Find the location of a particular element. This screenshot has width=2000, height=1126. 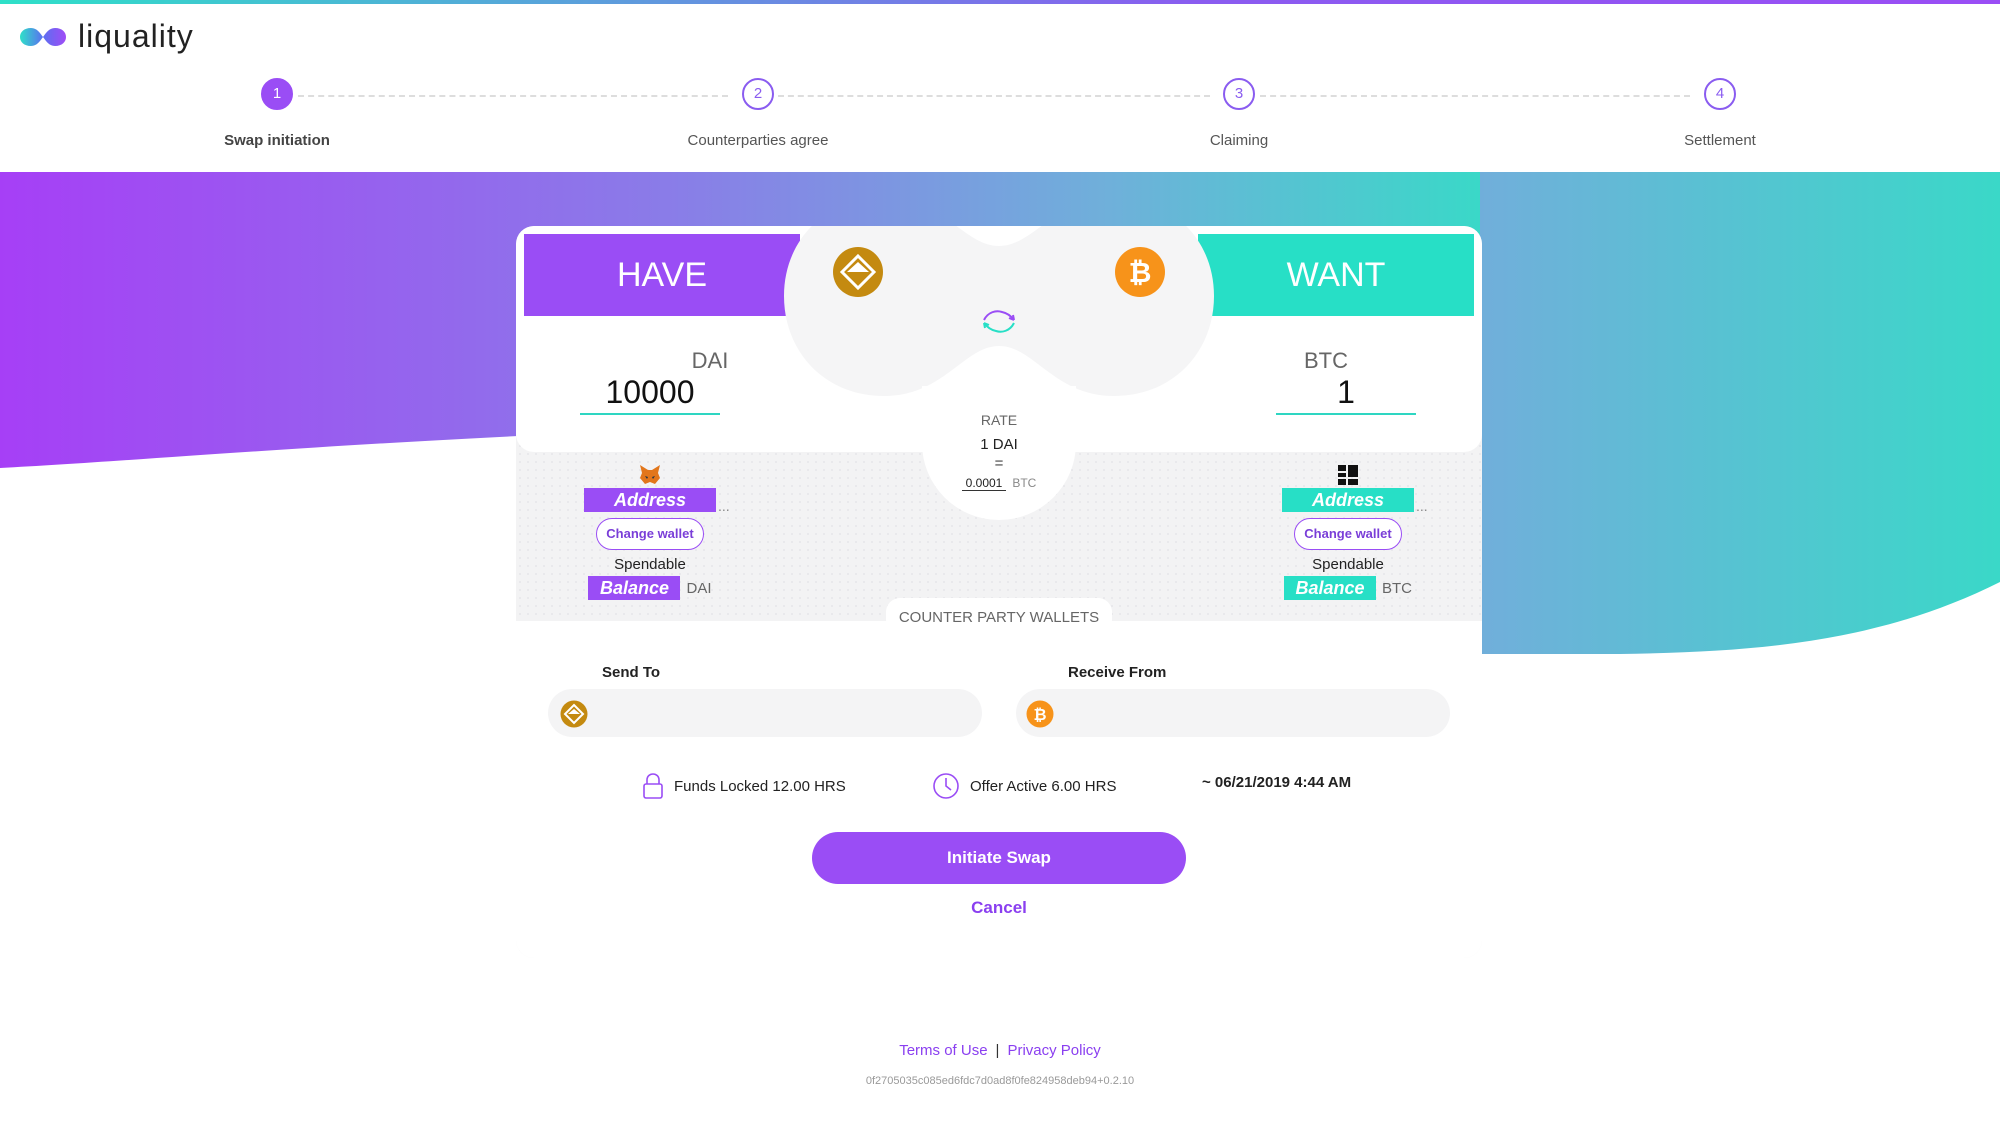

step-2: 2 Counterparties agree is located at coordinates (758, 113).